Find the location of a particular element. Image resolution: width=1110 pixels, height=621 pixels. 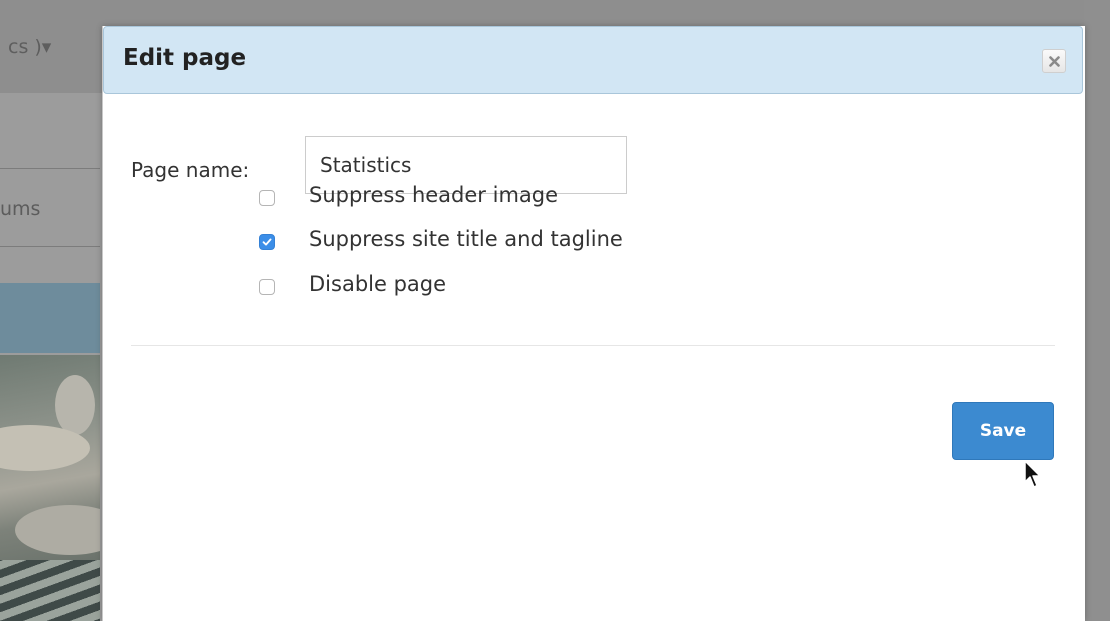

disable-page-checkbox is located at coordinates (267, 287).